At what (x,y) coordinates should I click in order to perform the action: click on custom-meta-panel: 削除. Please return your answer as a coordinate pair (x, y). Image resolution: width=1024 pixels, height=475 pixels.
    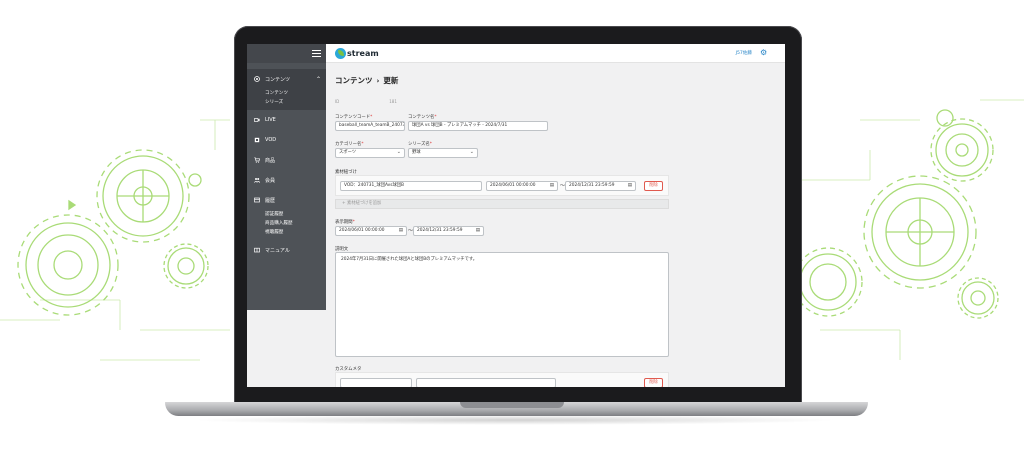
    Looking at the image, I should click on (502, 379).